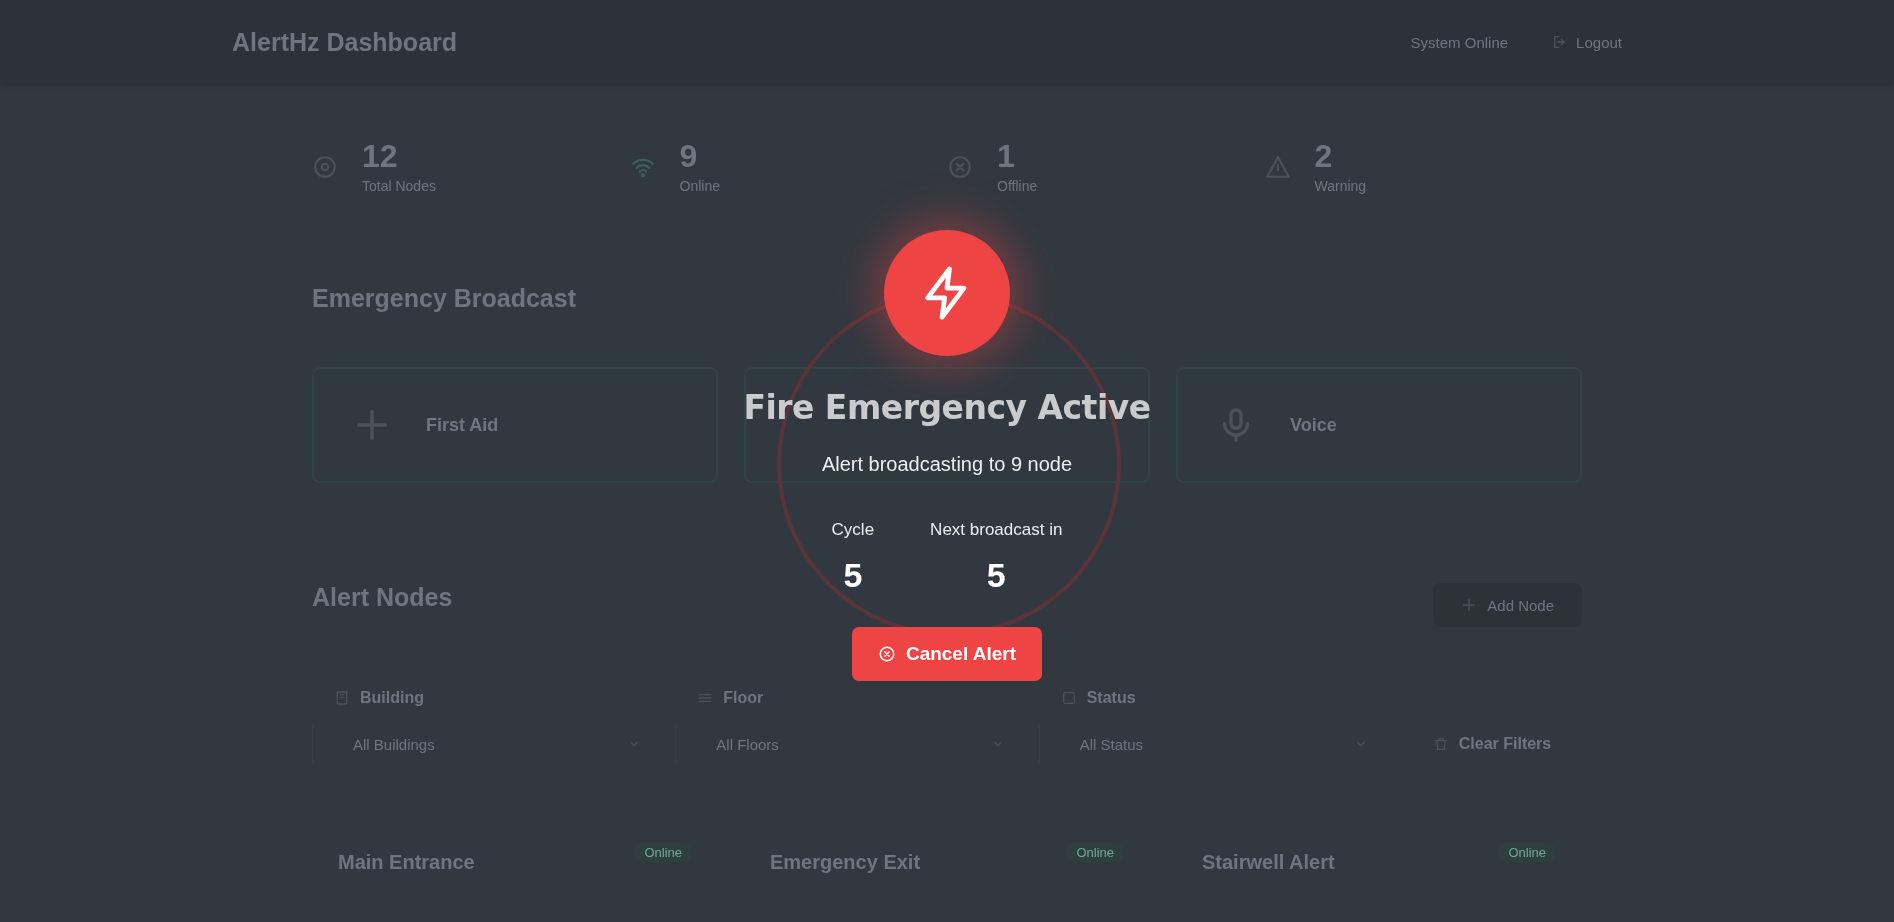  Describe the element at coordinates (406, 862) in the screenshot. I see `node-name: Main Entrance` at that location.